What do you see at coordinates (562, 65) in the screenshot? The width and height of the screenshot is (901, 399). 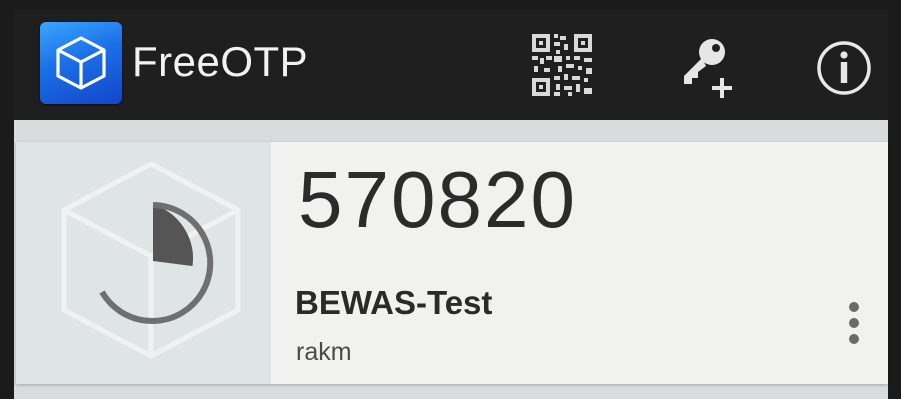 I see `qr-code-icon` at bounding box center [562, 65].